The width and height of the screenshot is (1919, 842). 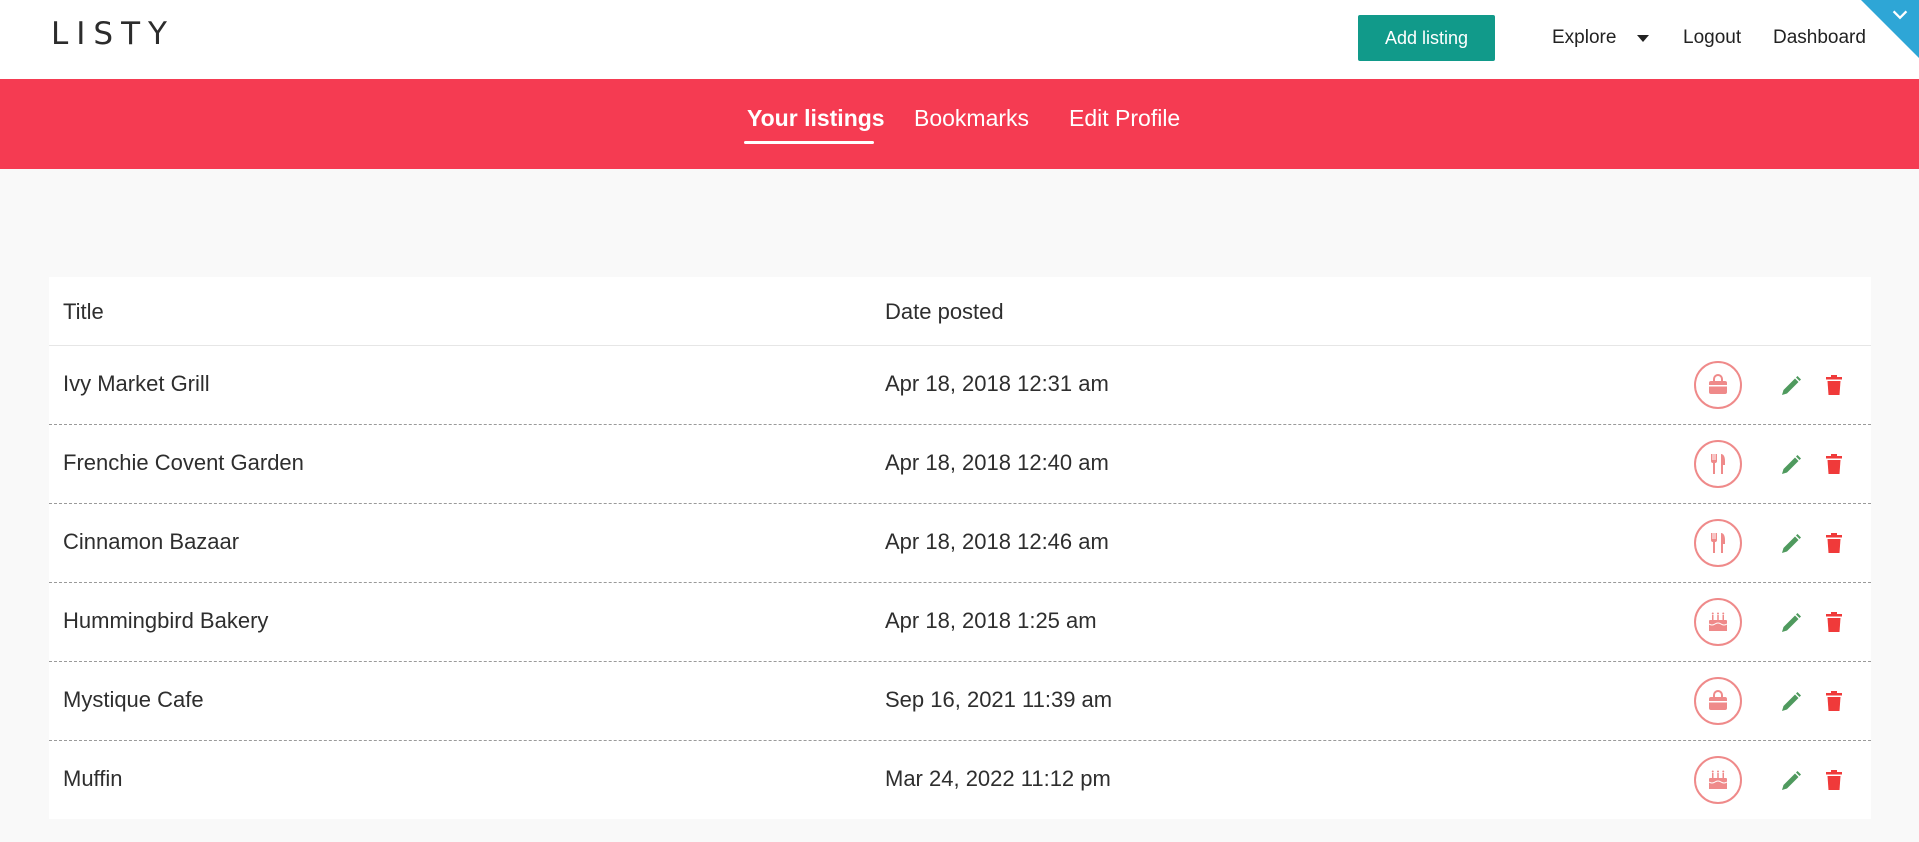 I want to click on table-row: Mystique Cafe Sep 16, 2021 11:39 am, so click(x=960, y=701).